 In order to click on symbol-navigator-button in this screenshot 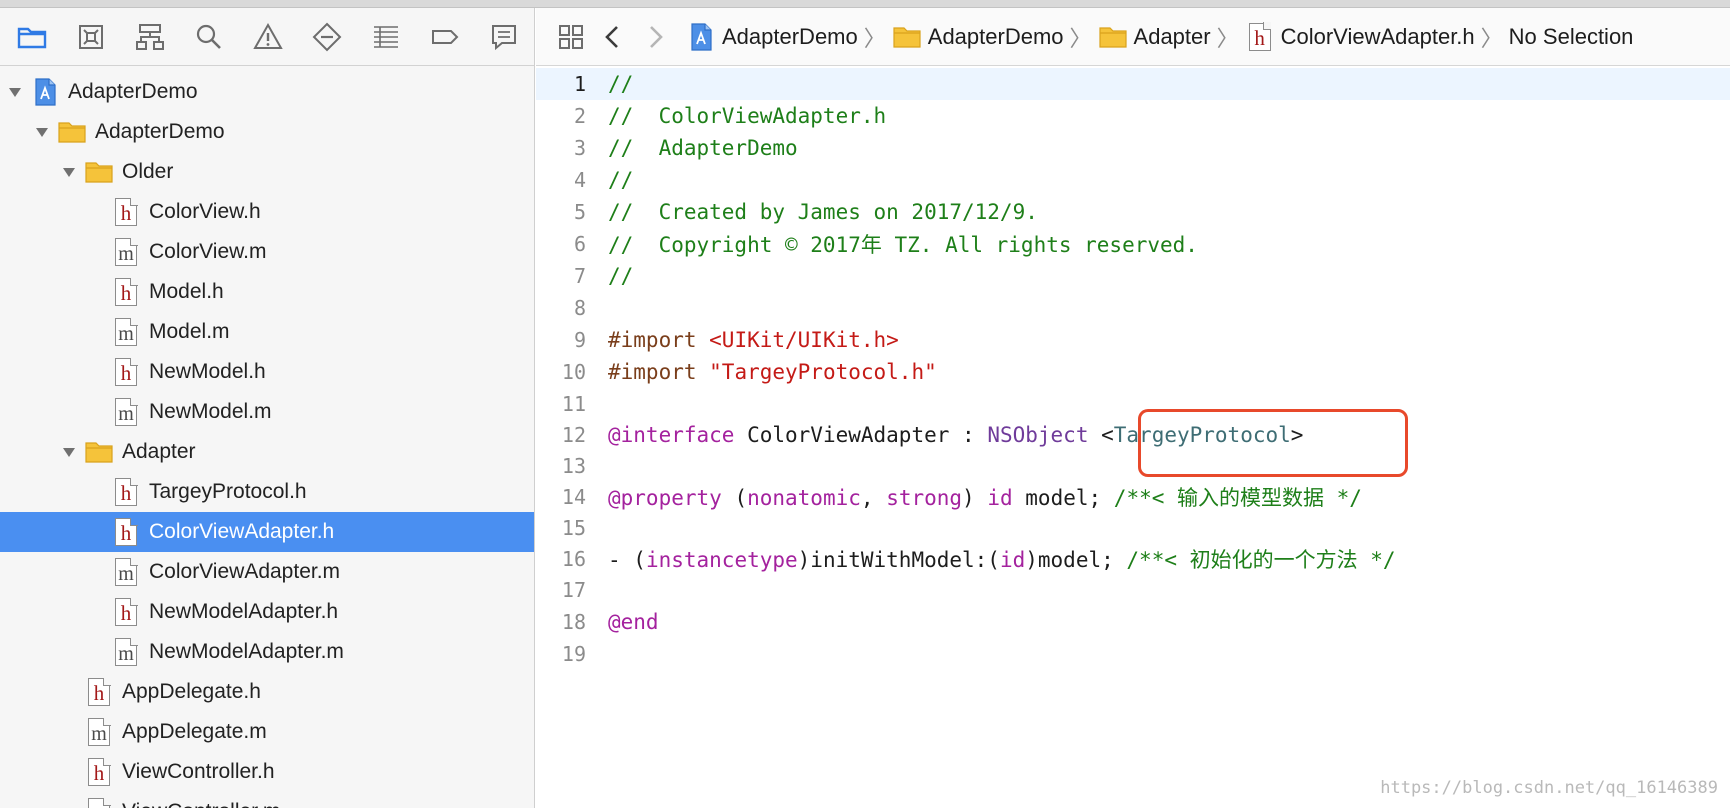, I will do `click(149, 37)`.